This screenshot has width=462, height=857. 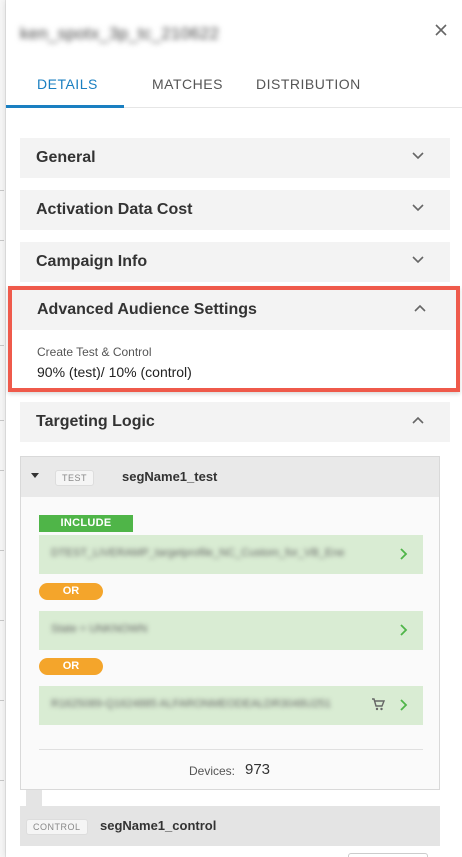 What do you see at coordinates (66, 157) in the screenshot?
I see `accordion-general-label: General` at bounding box center [66, 157].